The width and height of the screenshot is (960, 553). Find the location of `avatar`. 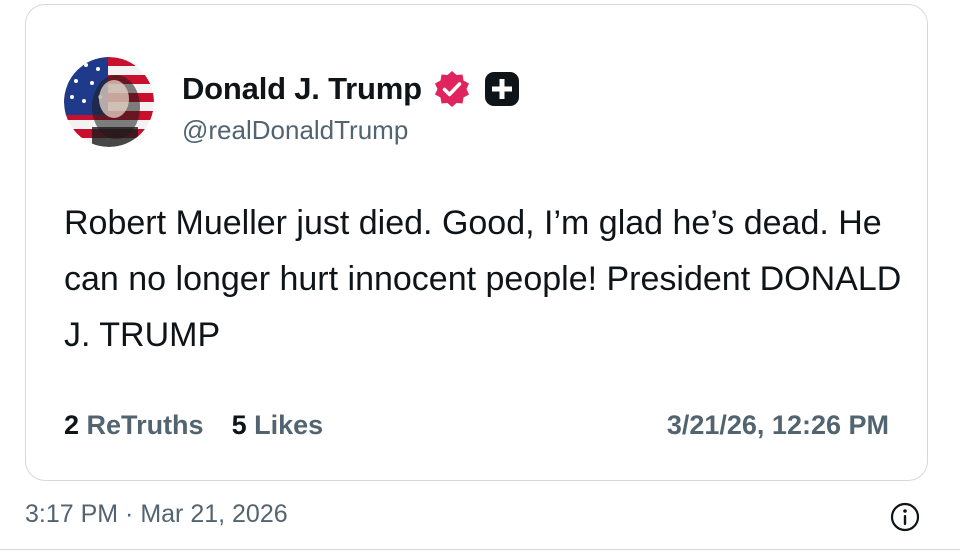

avatar is located at coordinates (109, 102).